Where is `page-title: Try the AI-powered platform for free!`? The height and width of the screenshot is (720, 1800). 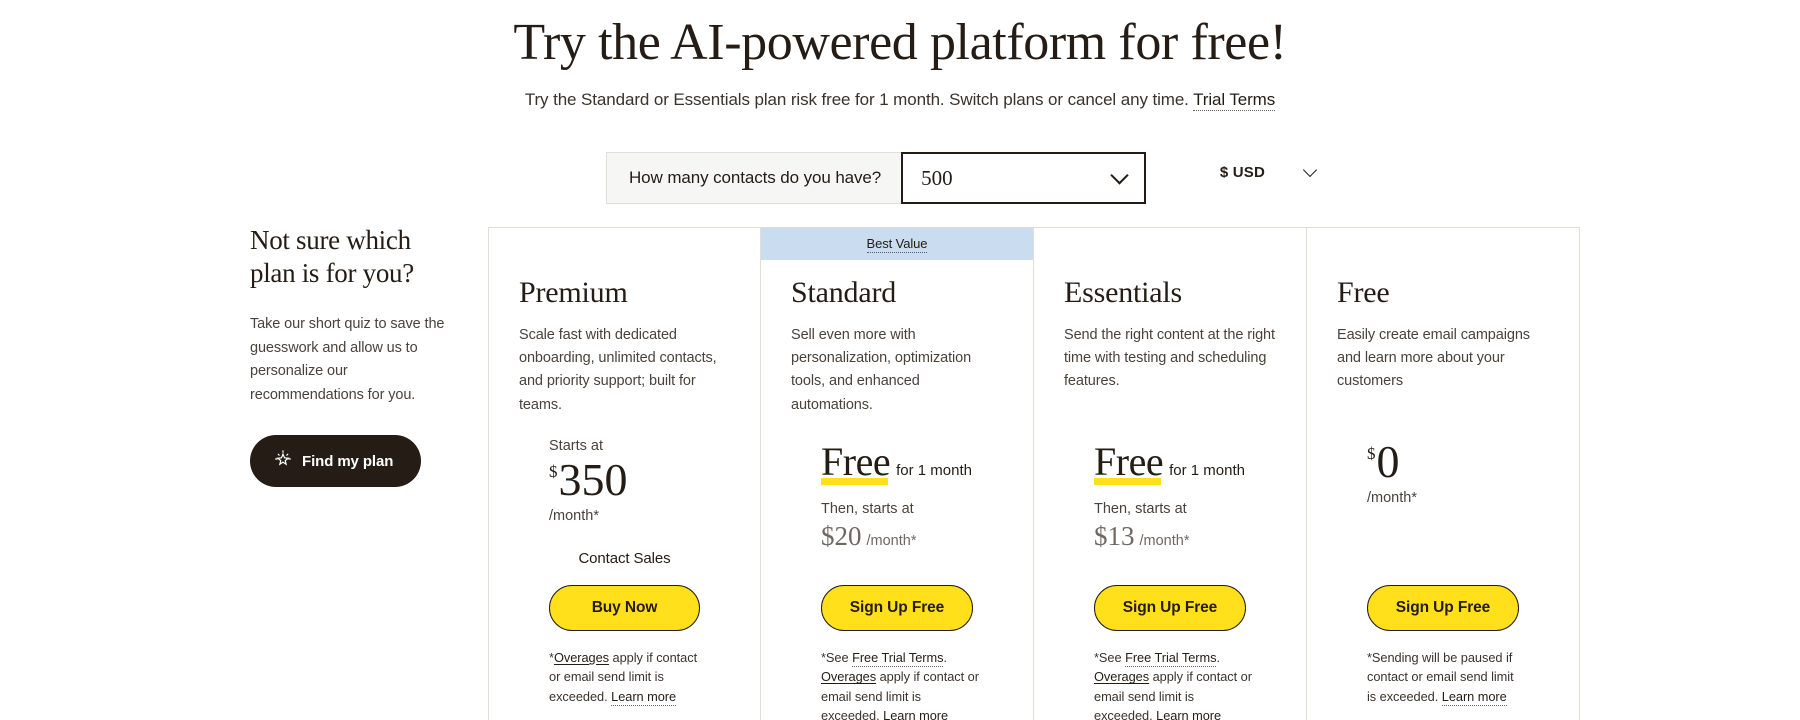 page-title: Try the AI-powered platform for free! is located at coordinates (900, 43).